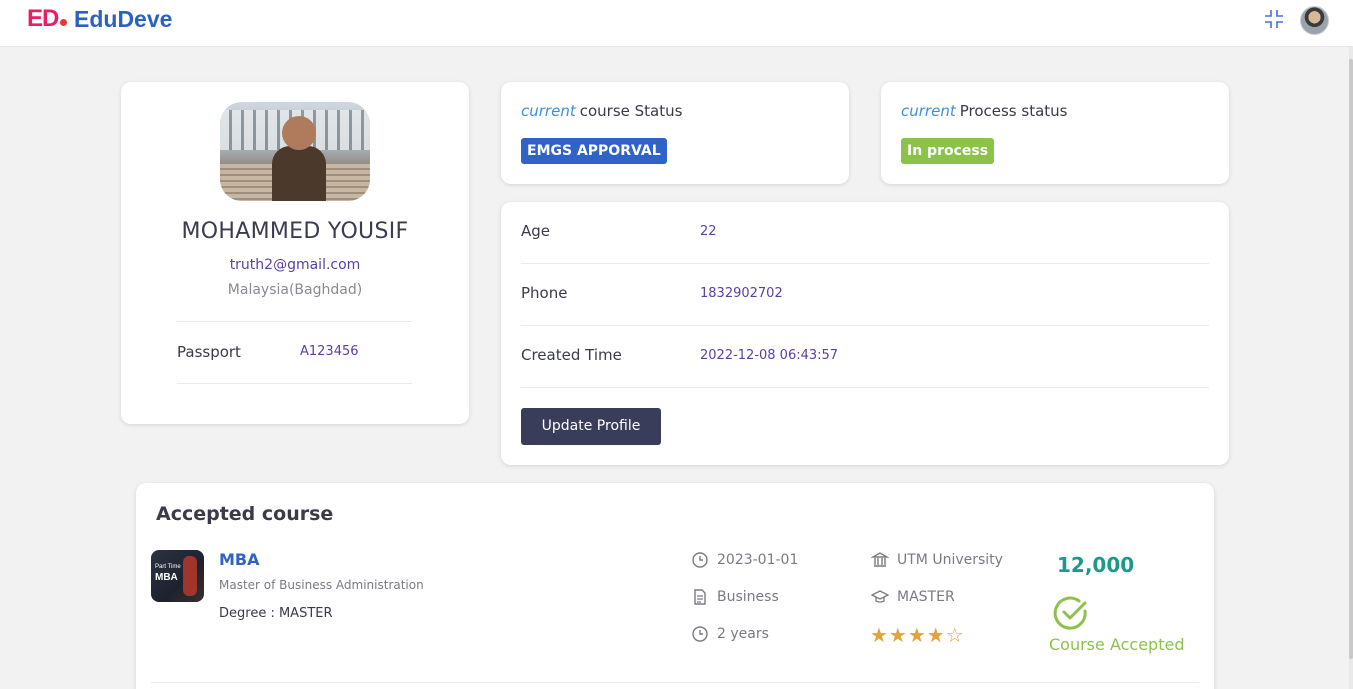 This screenshot has height=689, width=1353. Describe the element at coordinates (676, 23) in the screenshot. I see `top-navbar: ED EduDeve` at that location.